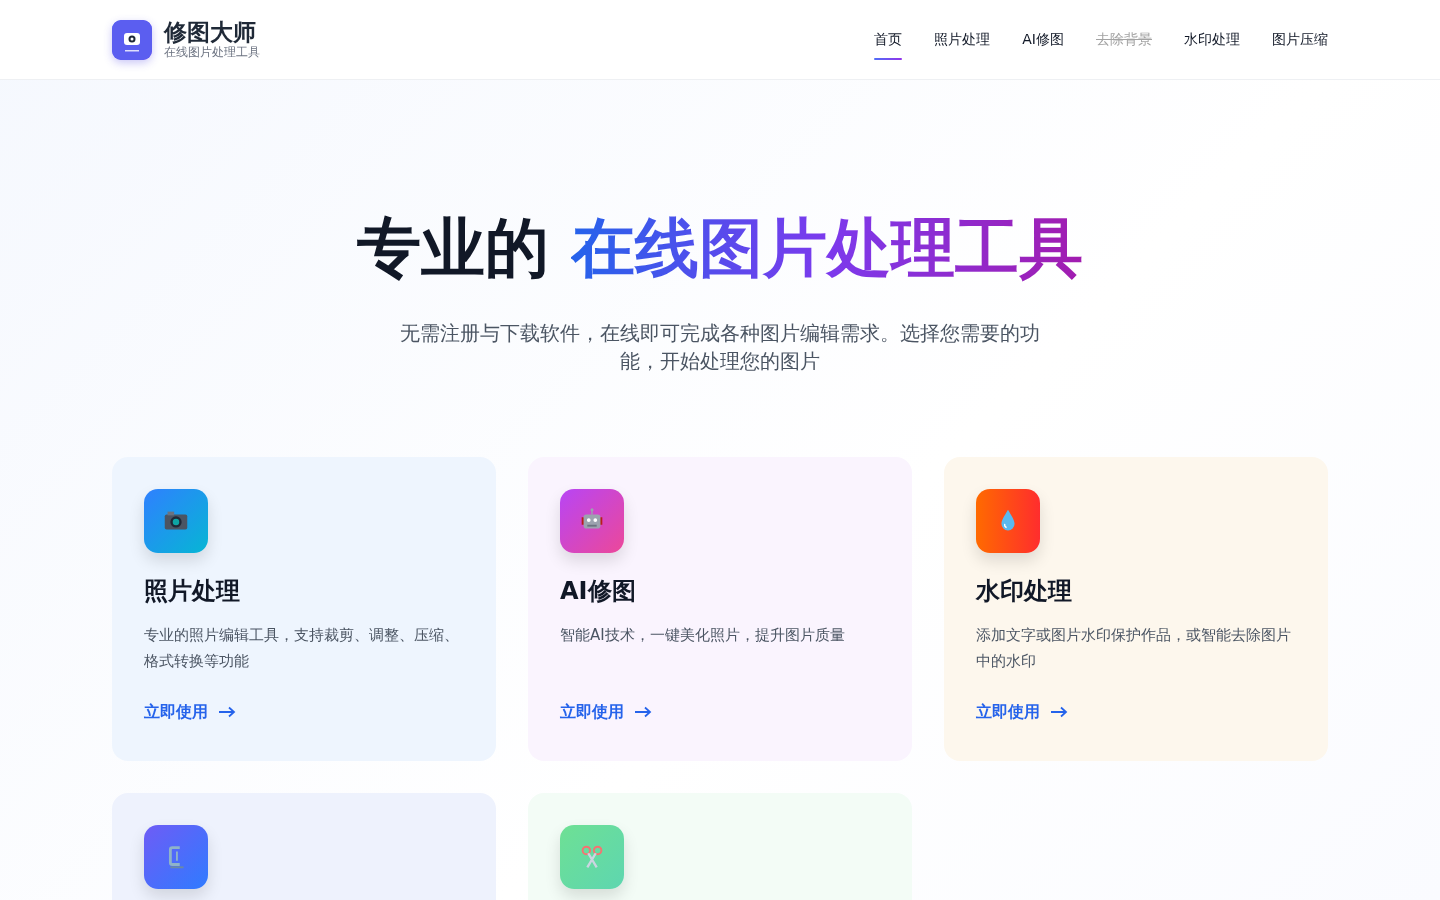 The height and width of the screenshot is (900, 1440). I want to click on logo-icon, so click(132, 39).